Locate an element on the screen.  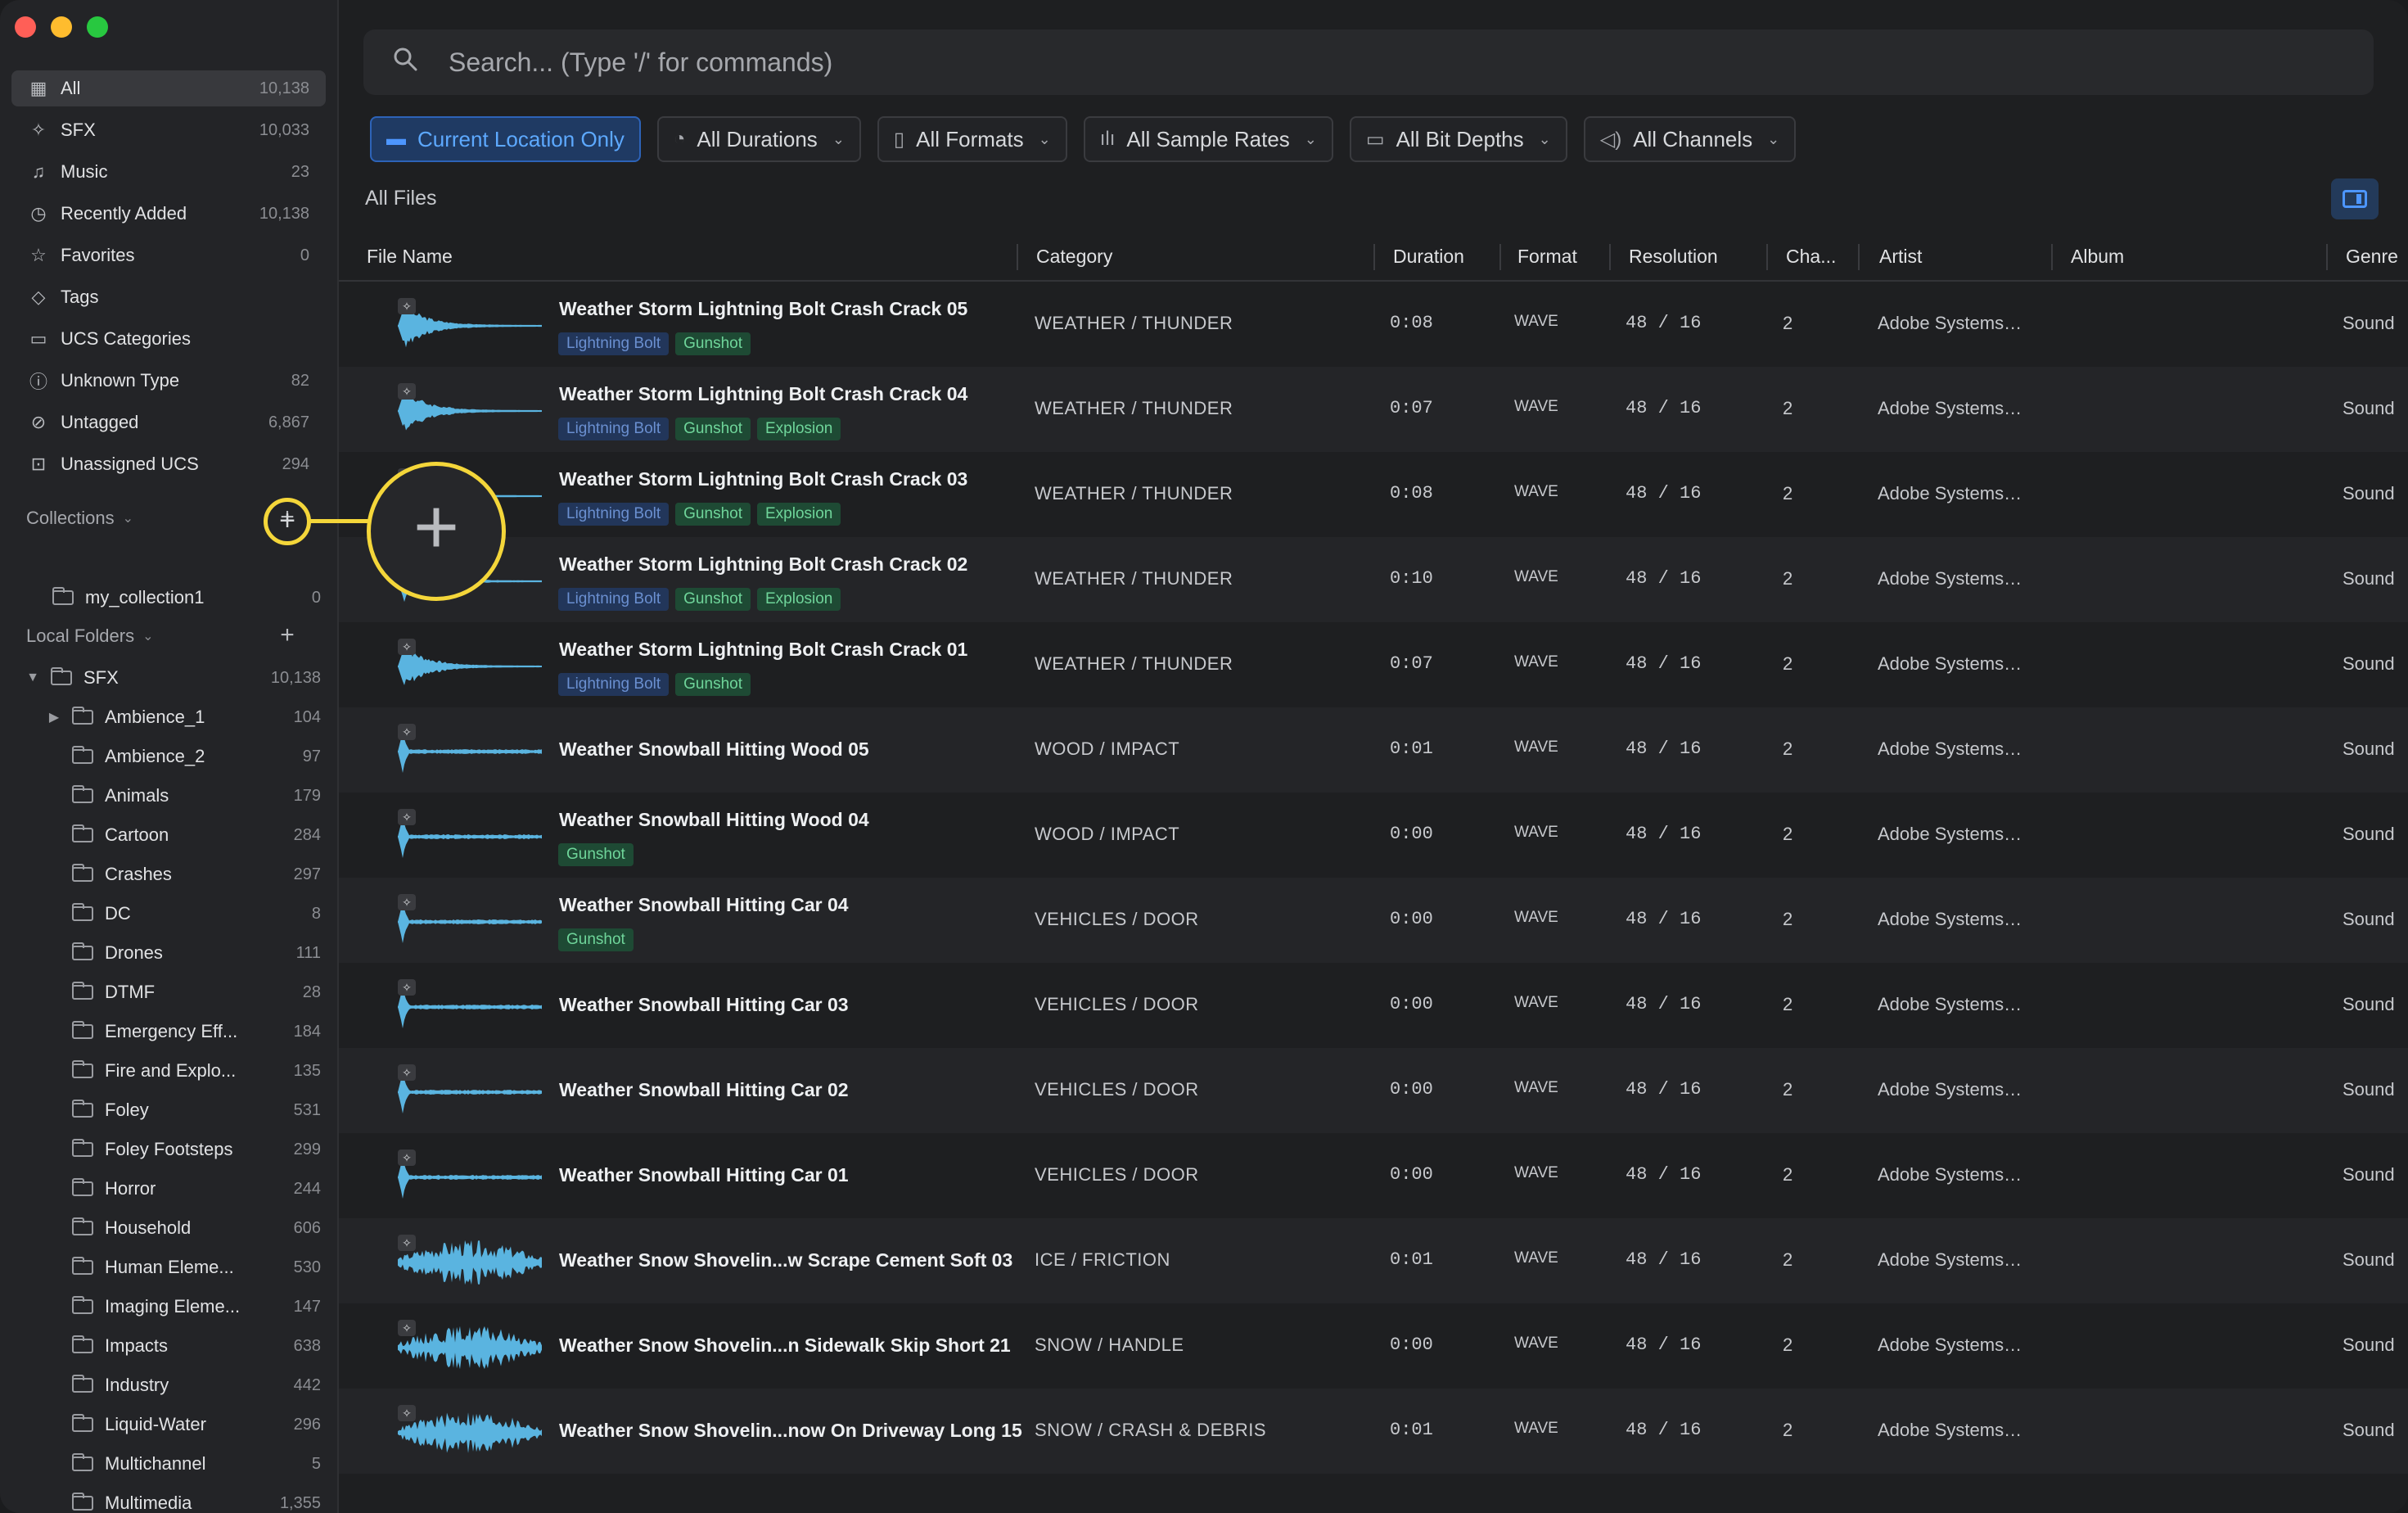
disclosure-down-icon: ▼ is located at coordinates (33, 678).